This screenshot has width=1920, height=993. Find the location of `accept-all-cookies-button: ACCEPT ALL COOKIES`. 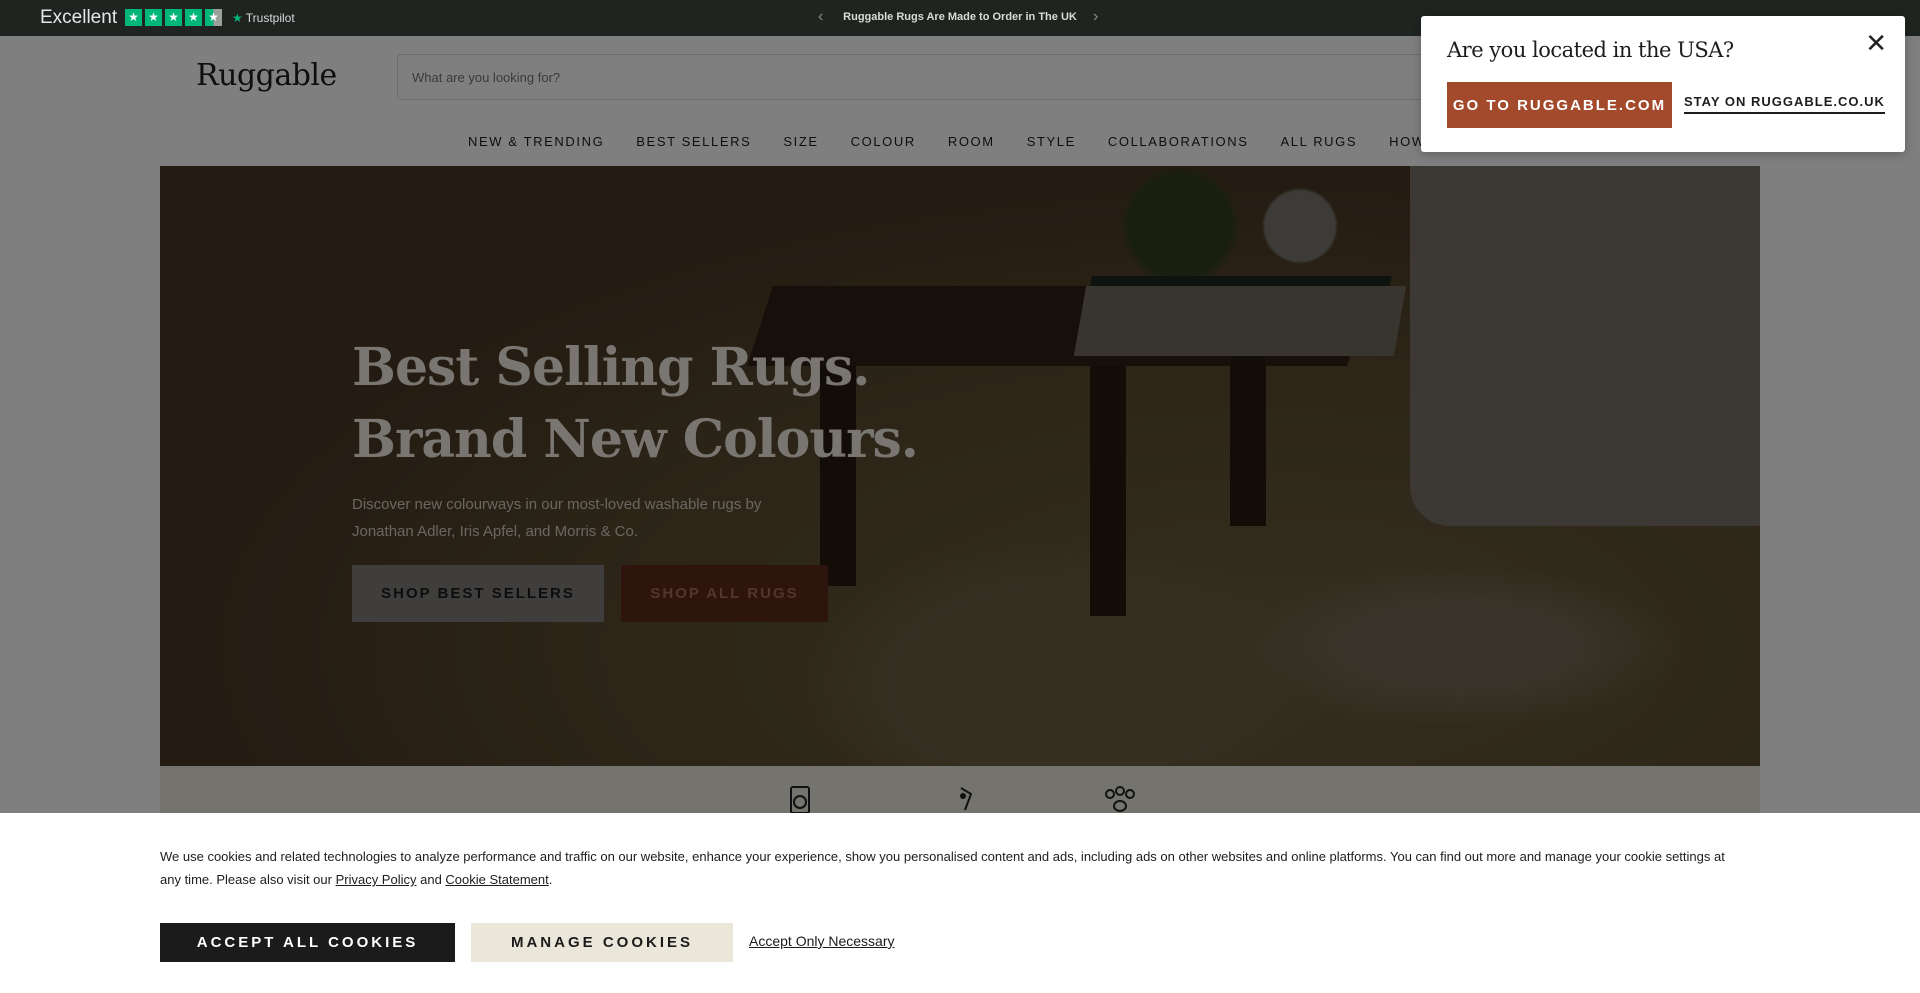

accept-all-cookies-button: ACCEPT ALL COOKIES is located at coordinates (307, 942).